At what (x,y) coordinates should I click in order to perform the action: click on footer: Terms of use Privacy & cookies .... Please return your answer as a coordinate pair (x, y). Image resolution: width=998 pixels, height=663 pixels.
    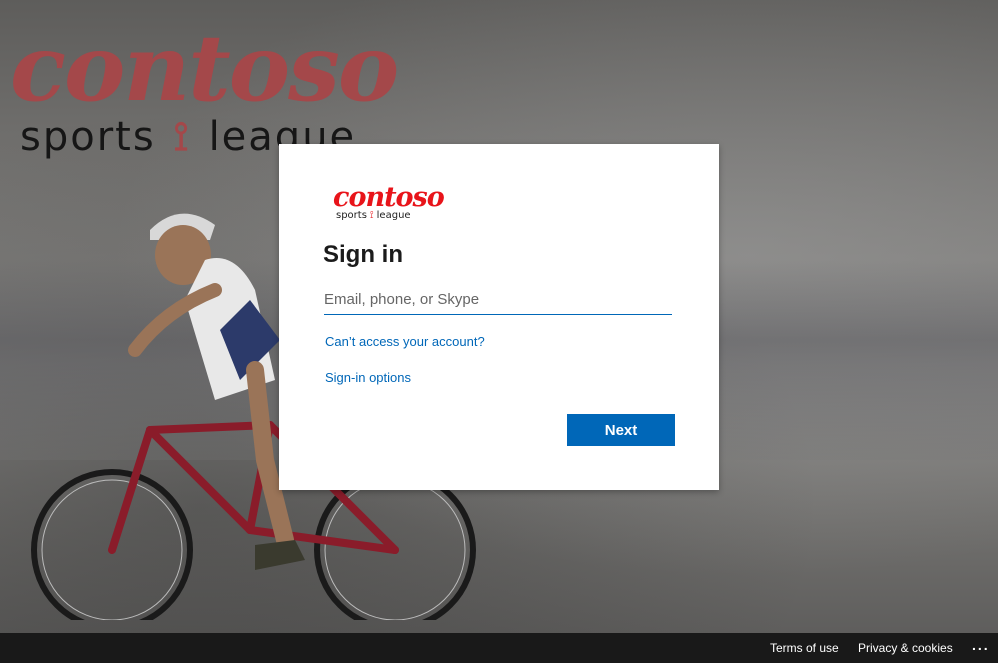
    Looking at the image, I should click on (499, 648).